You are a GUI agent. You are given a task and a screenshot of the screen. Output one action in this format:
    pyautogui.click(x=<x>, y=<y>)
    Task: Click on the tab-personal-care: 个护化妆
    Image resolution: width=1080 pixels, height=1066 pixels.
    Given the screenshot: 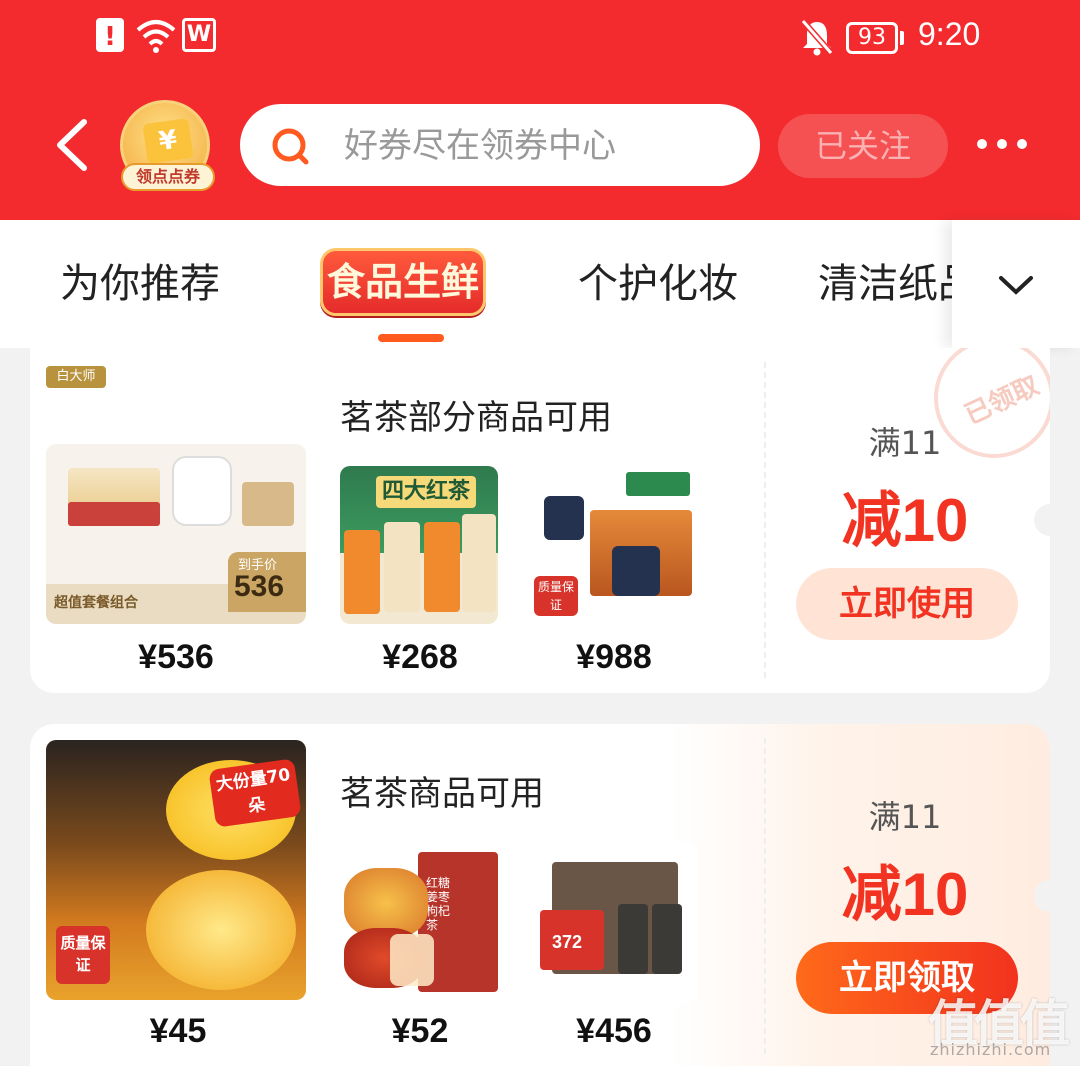 What is the action you would take?
    pyautogui.click(x=658, y=284)
    